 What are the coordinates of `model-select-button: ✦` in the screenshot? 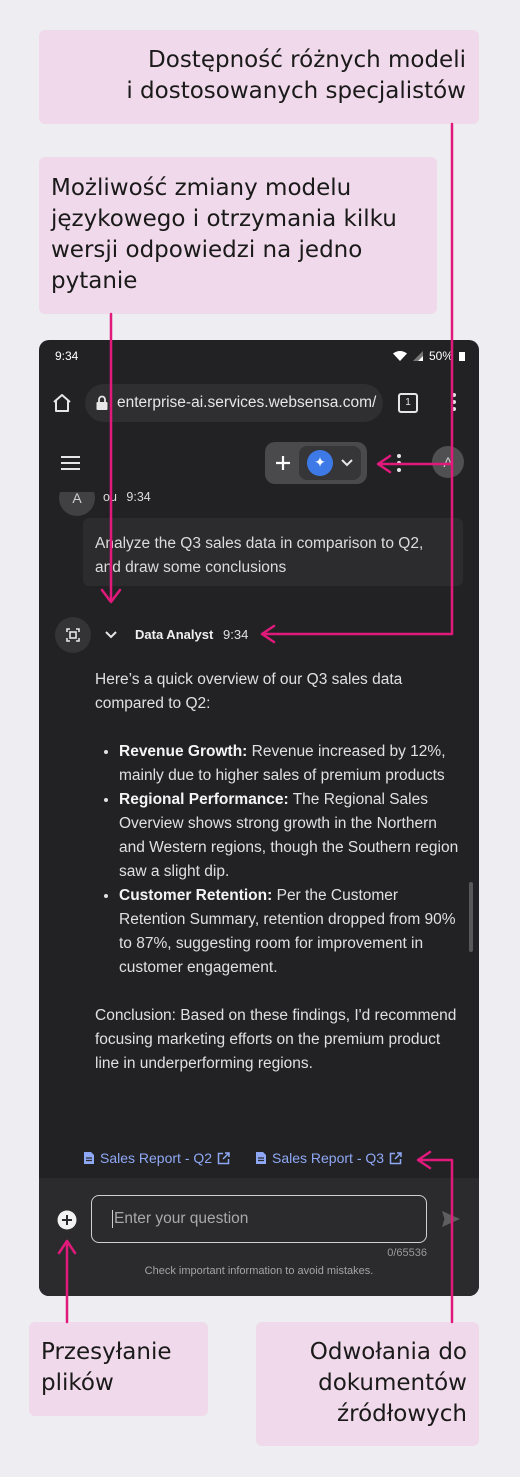 It's located at (330, 463).